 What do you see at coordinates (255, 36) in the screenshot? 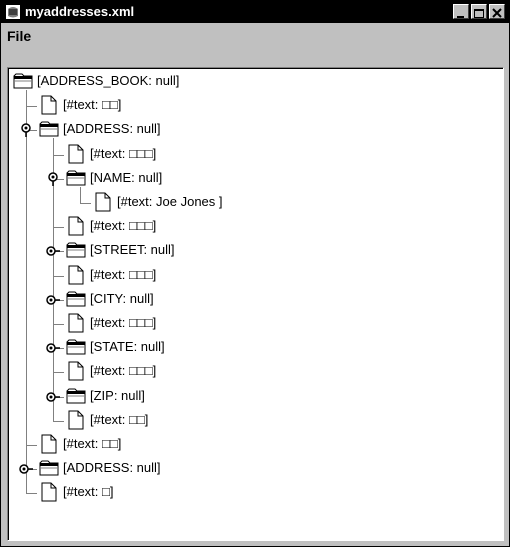
I see `menu-bar: File` at bounding box center [255, 36].